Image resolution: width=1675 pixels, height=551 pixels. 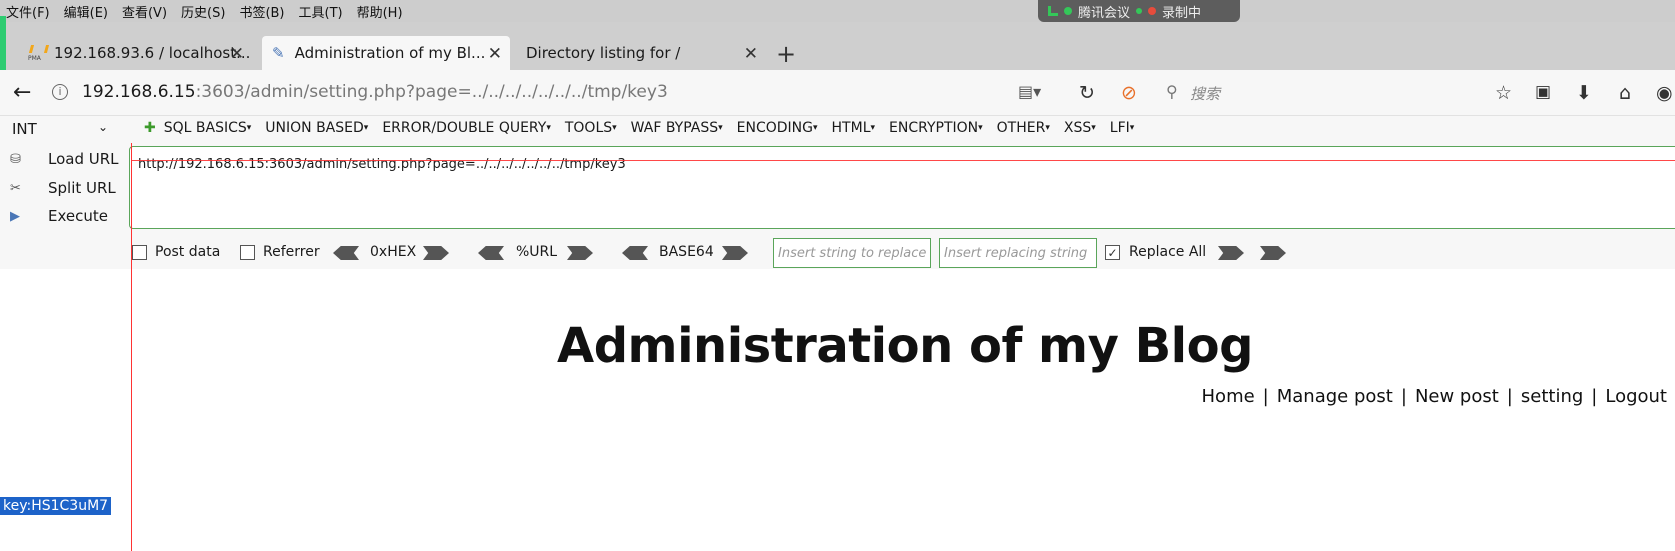 I want to click on replacing-string-input: Insert replacing string, so click(x=1018, y=253).